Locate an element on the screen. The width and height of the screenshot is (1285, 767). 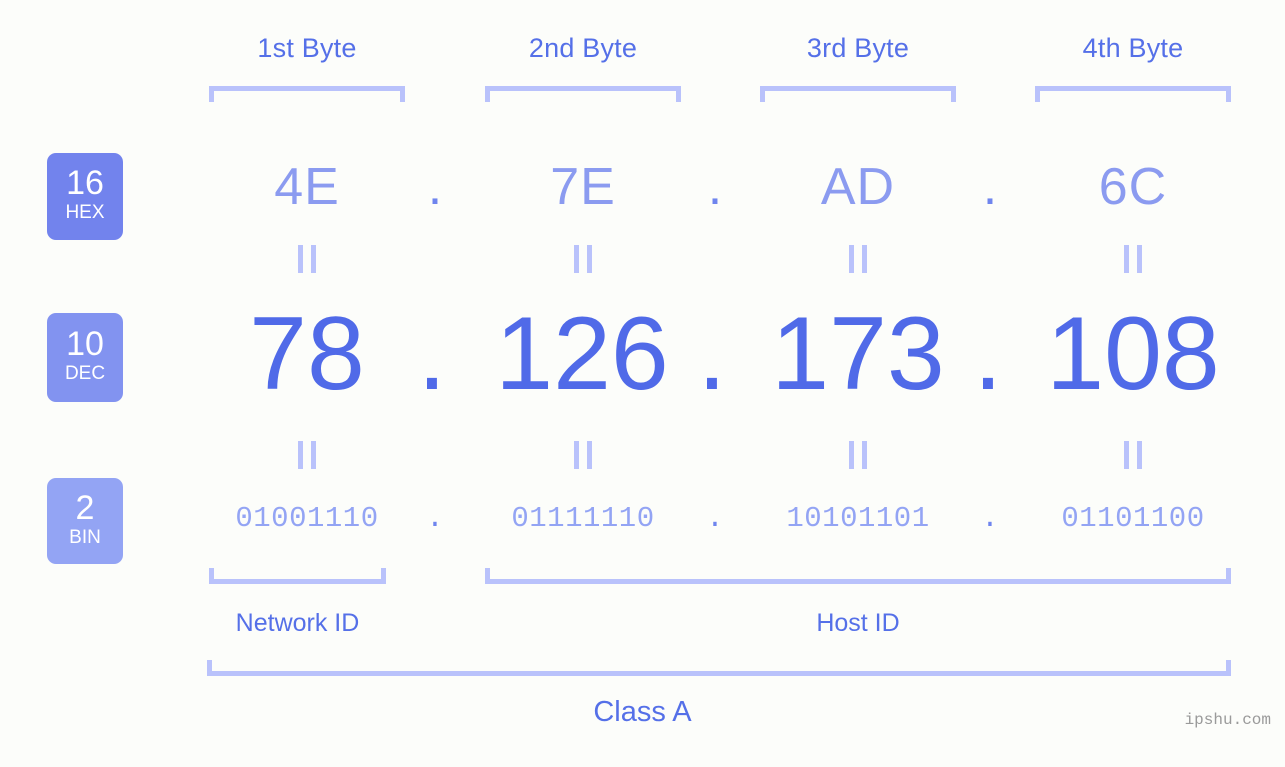
hex-row: 4E . 7E . AD . 6C is located at coordinates (642, 190).